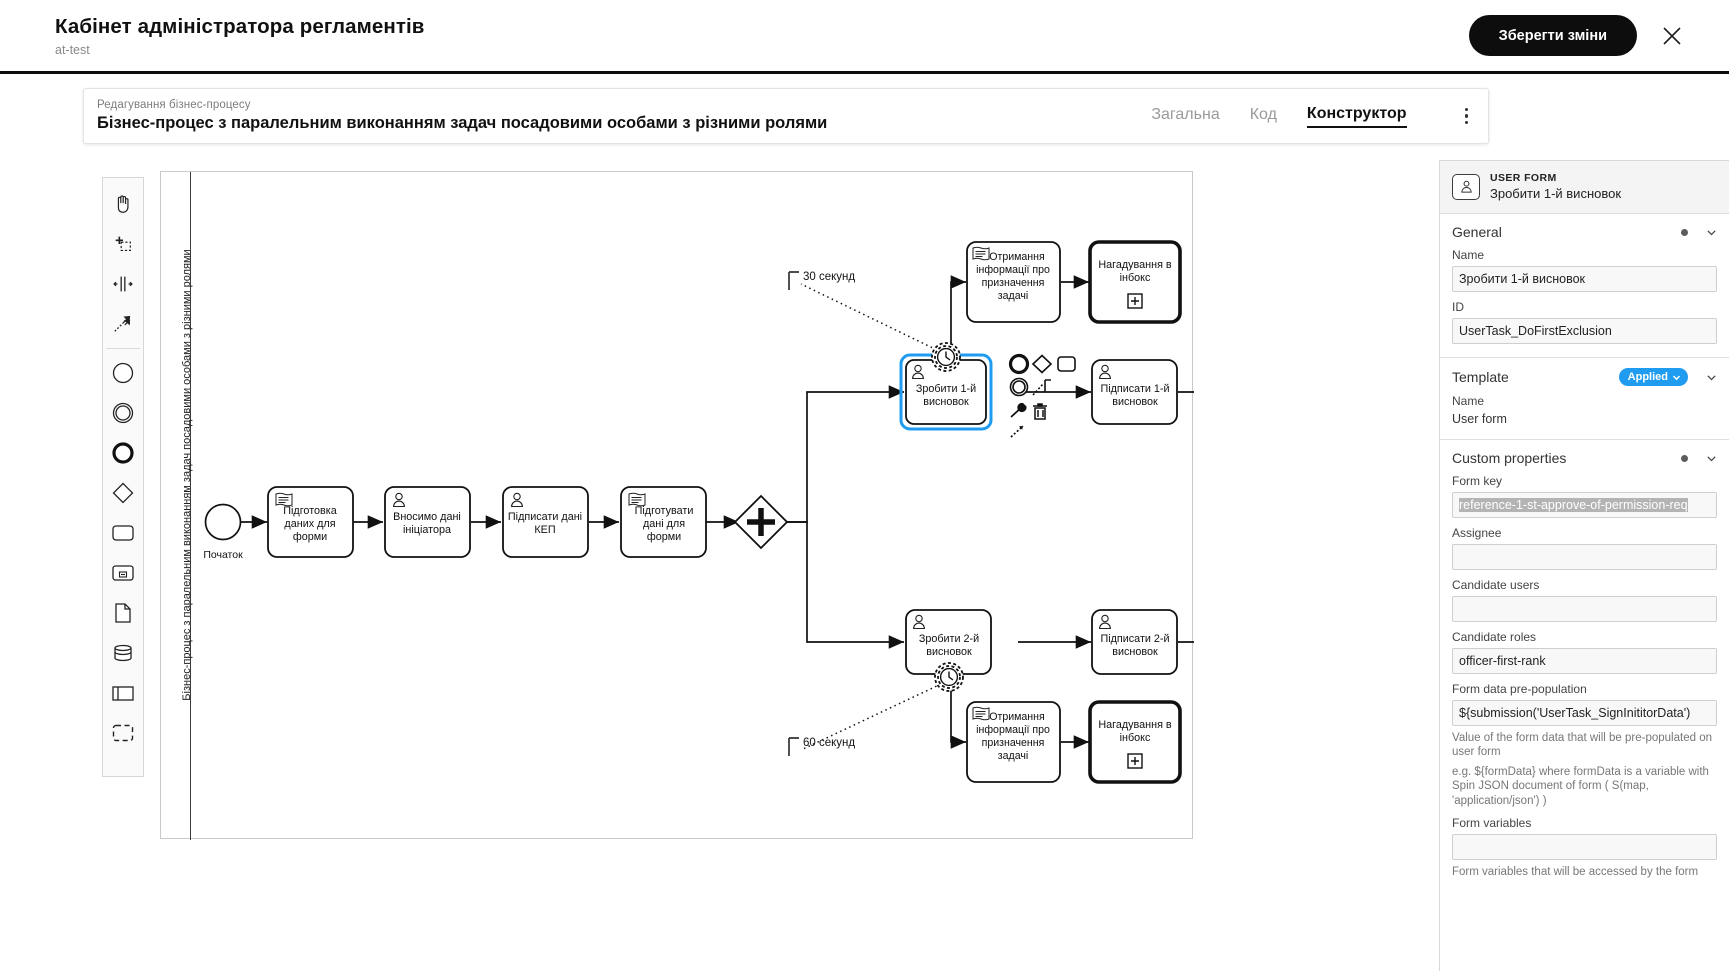 The height and width of the screenshot is (971, 1729). I want to click on element-name: Зробити 1-й висновок, so click(1556, 193).